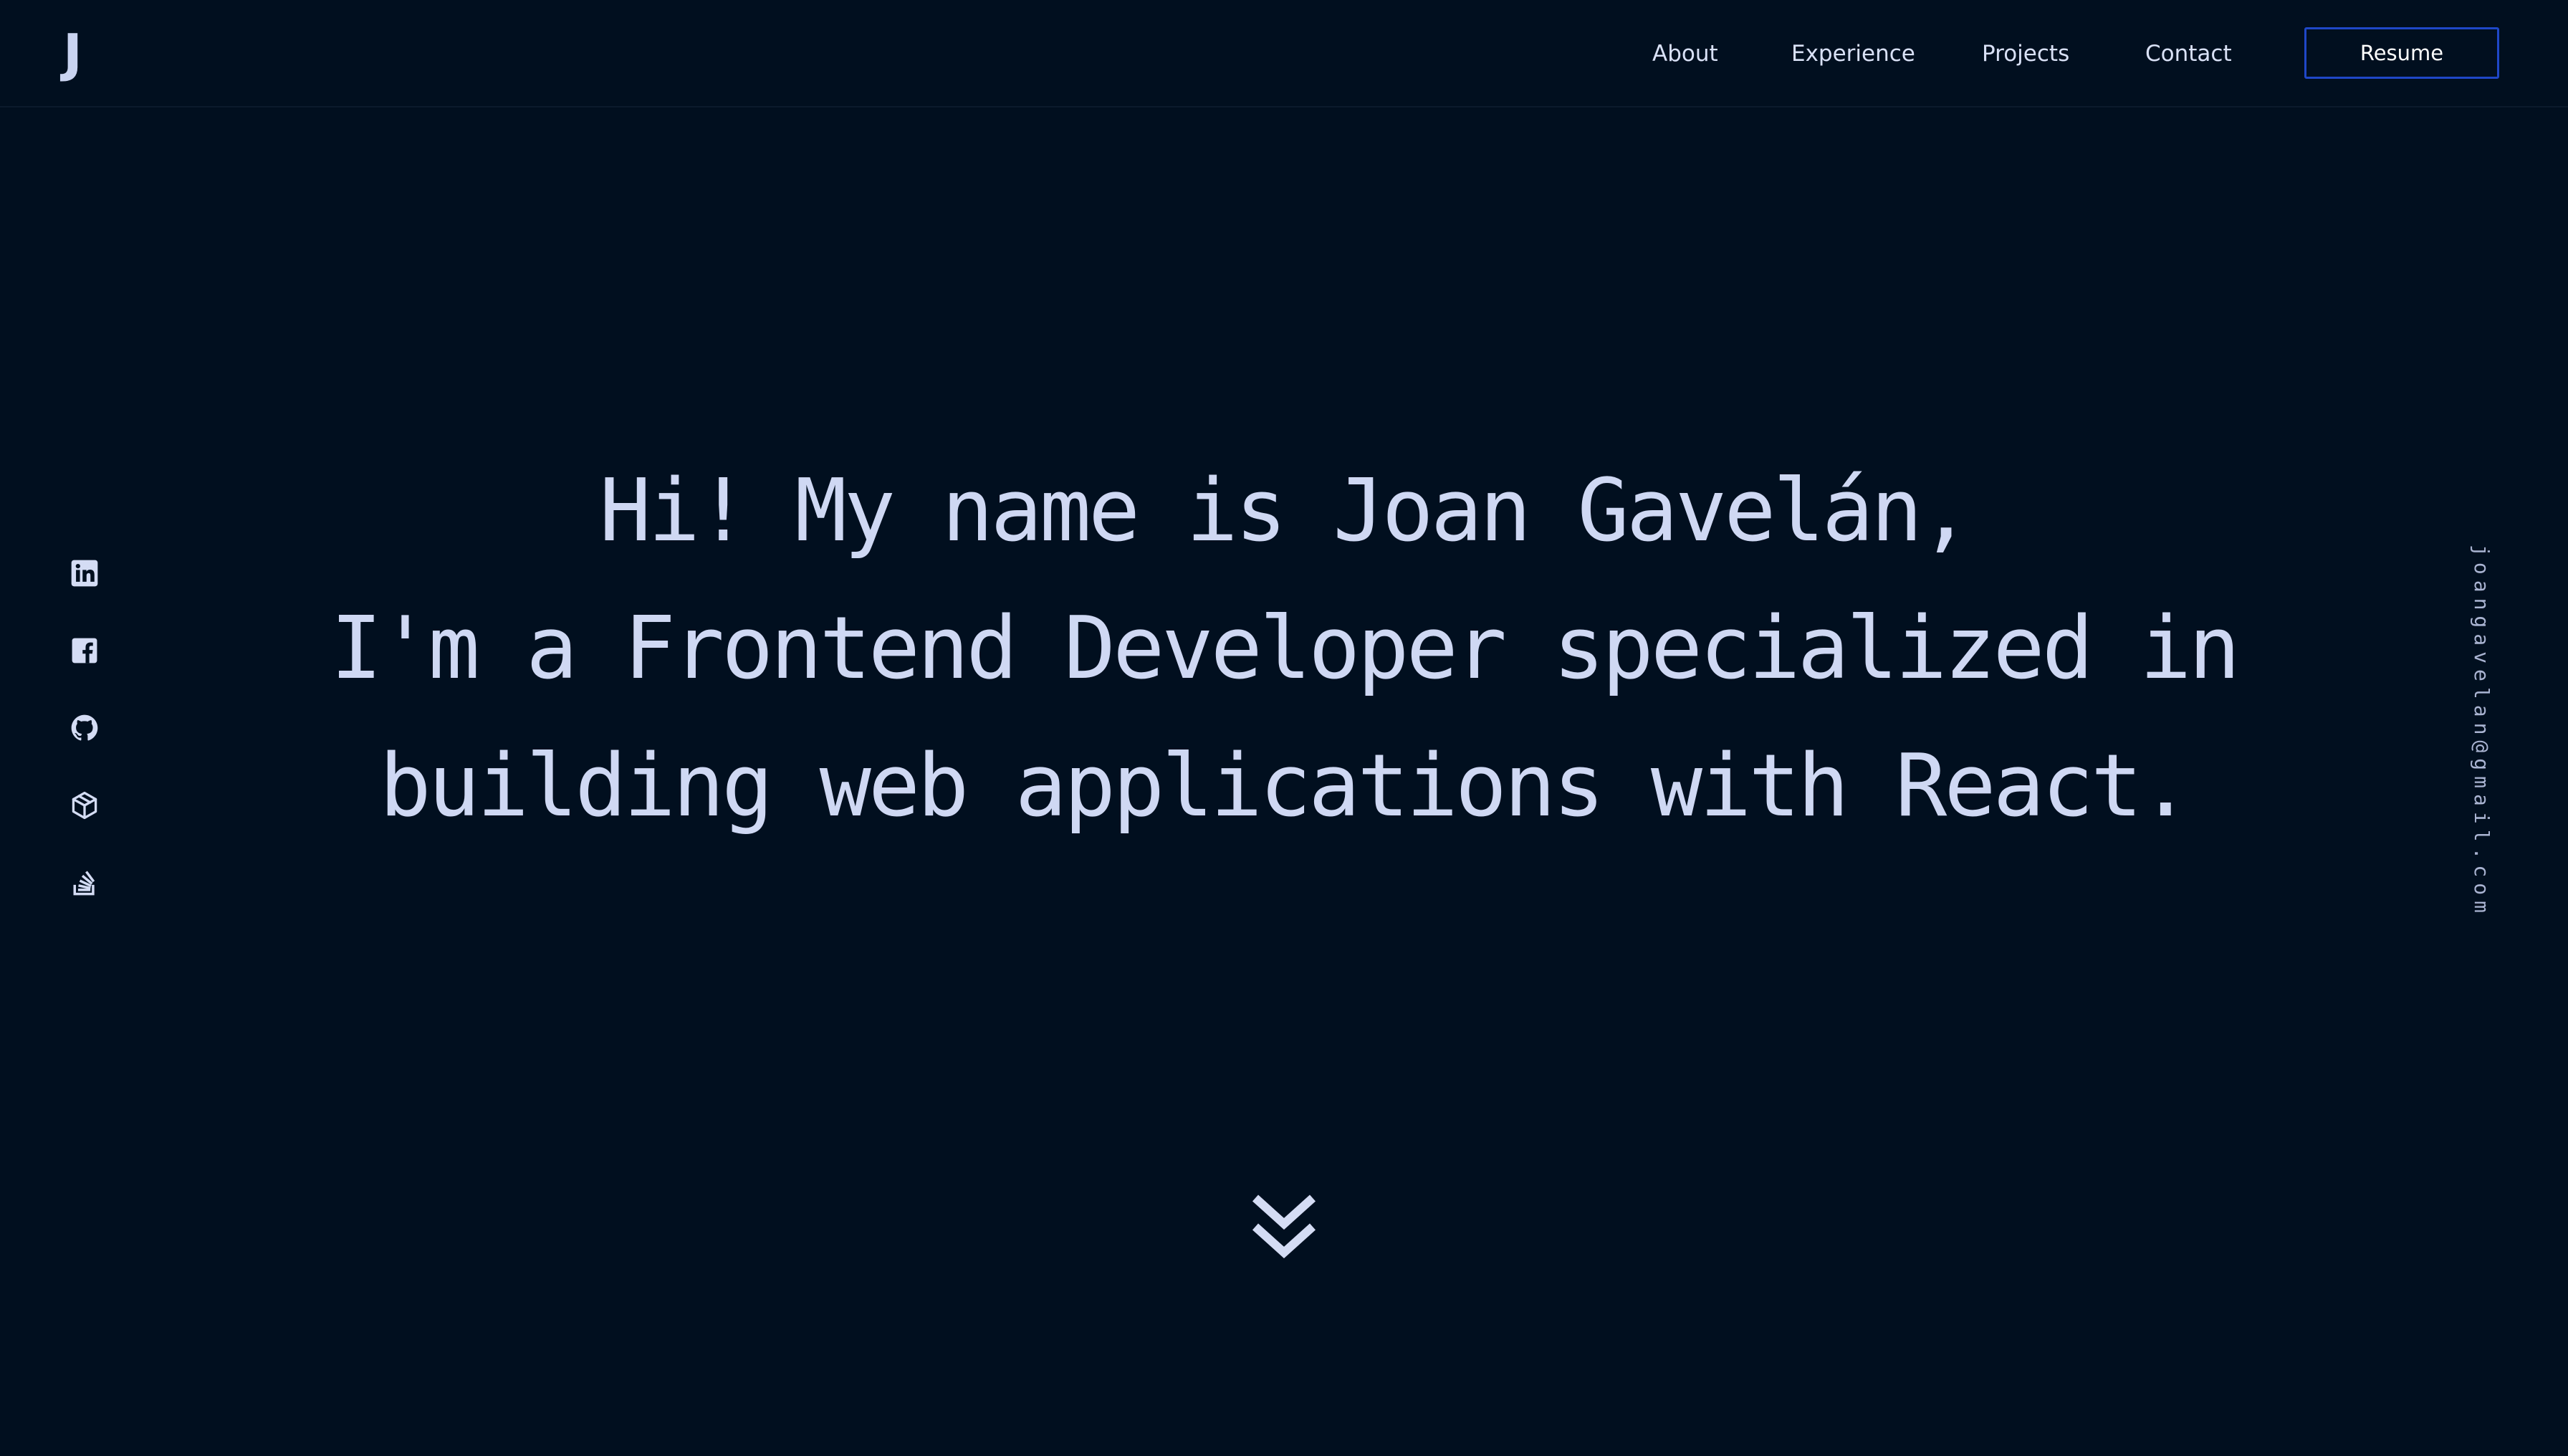 The width and height of the screenshot is (2568, 1456). What do you see at coordinates (84, 573) in the screenshot?
I see `linkedin-icon` at bounding box center [84, 573].